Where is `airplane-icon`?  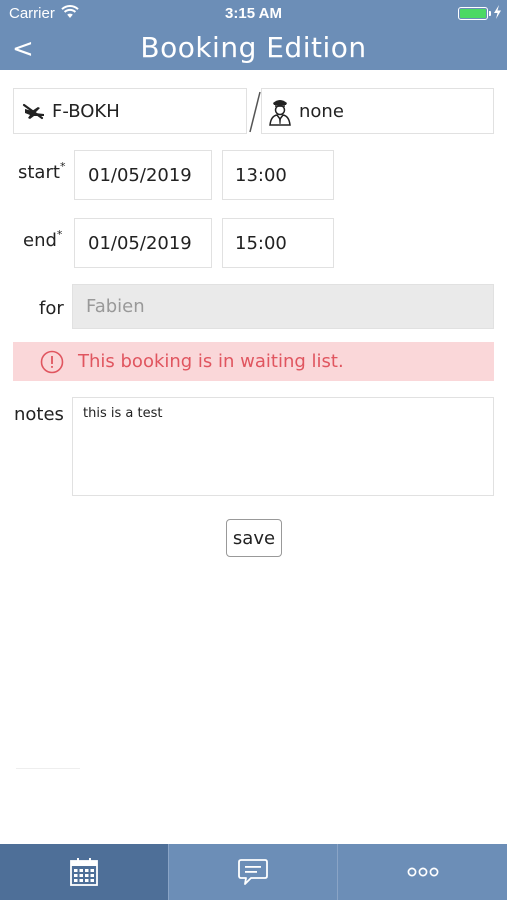 airplane-icon is located at coordinates (34, 111).